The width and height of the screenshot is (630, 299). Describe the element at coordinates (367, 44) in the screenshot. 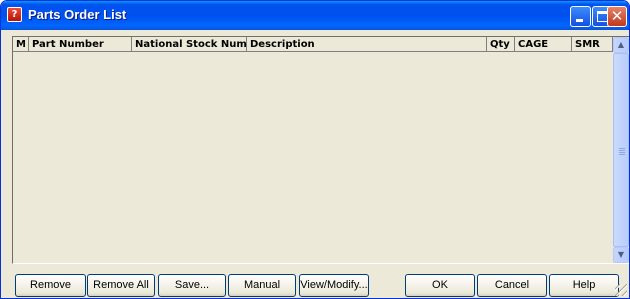

I see `column-header-description: Description` at that location.